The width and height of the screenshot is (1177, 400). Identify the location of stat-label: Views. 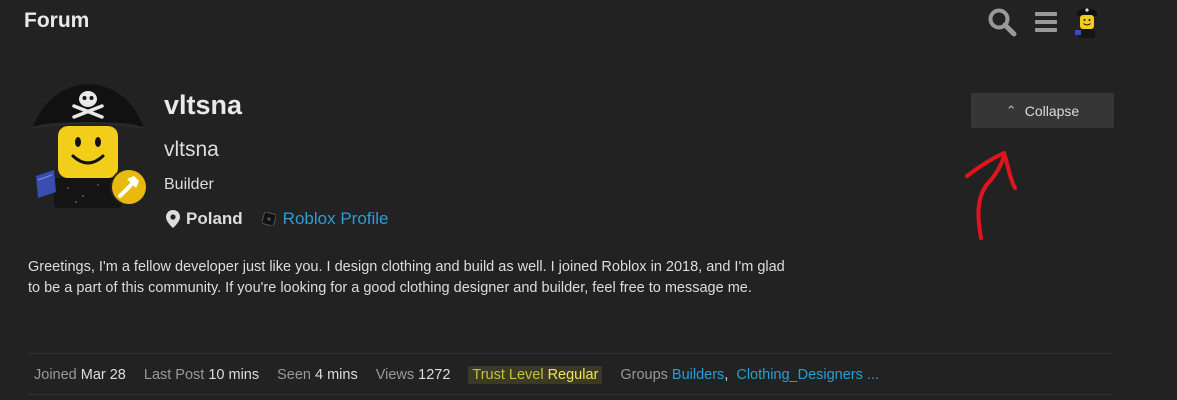
(395, 375).